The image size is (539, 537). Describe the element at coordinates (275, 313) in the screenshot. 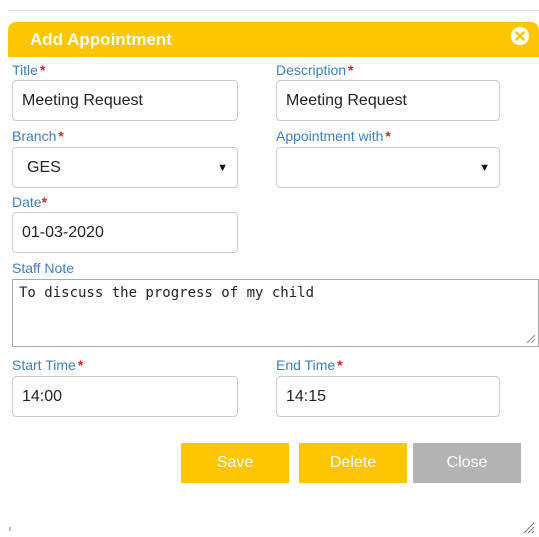

I see `staff-note-textarea: To discuss the progress of my child` at that location.